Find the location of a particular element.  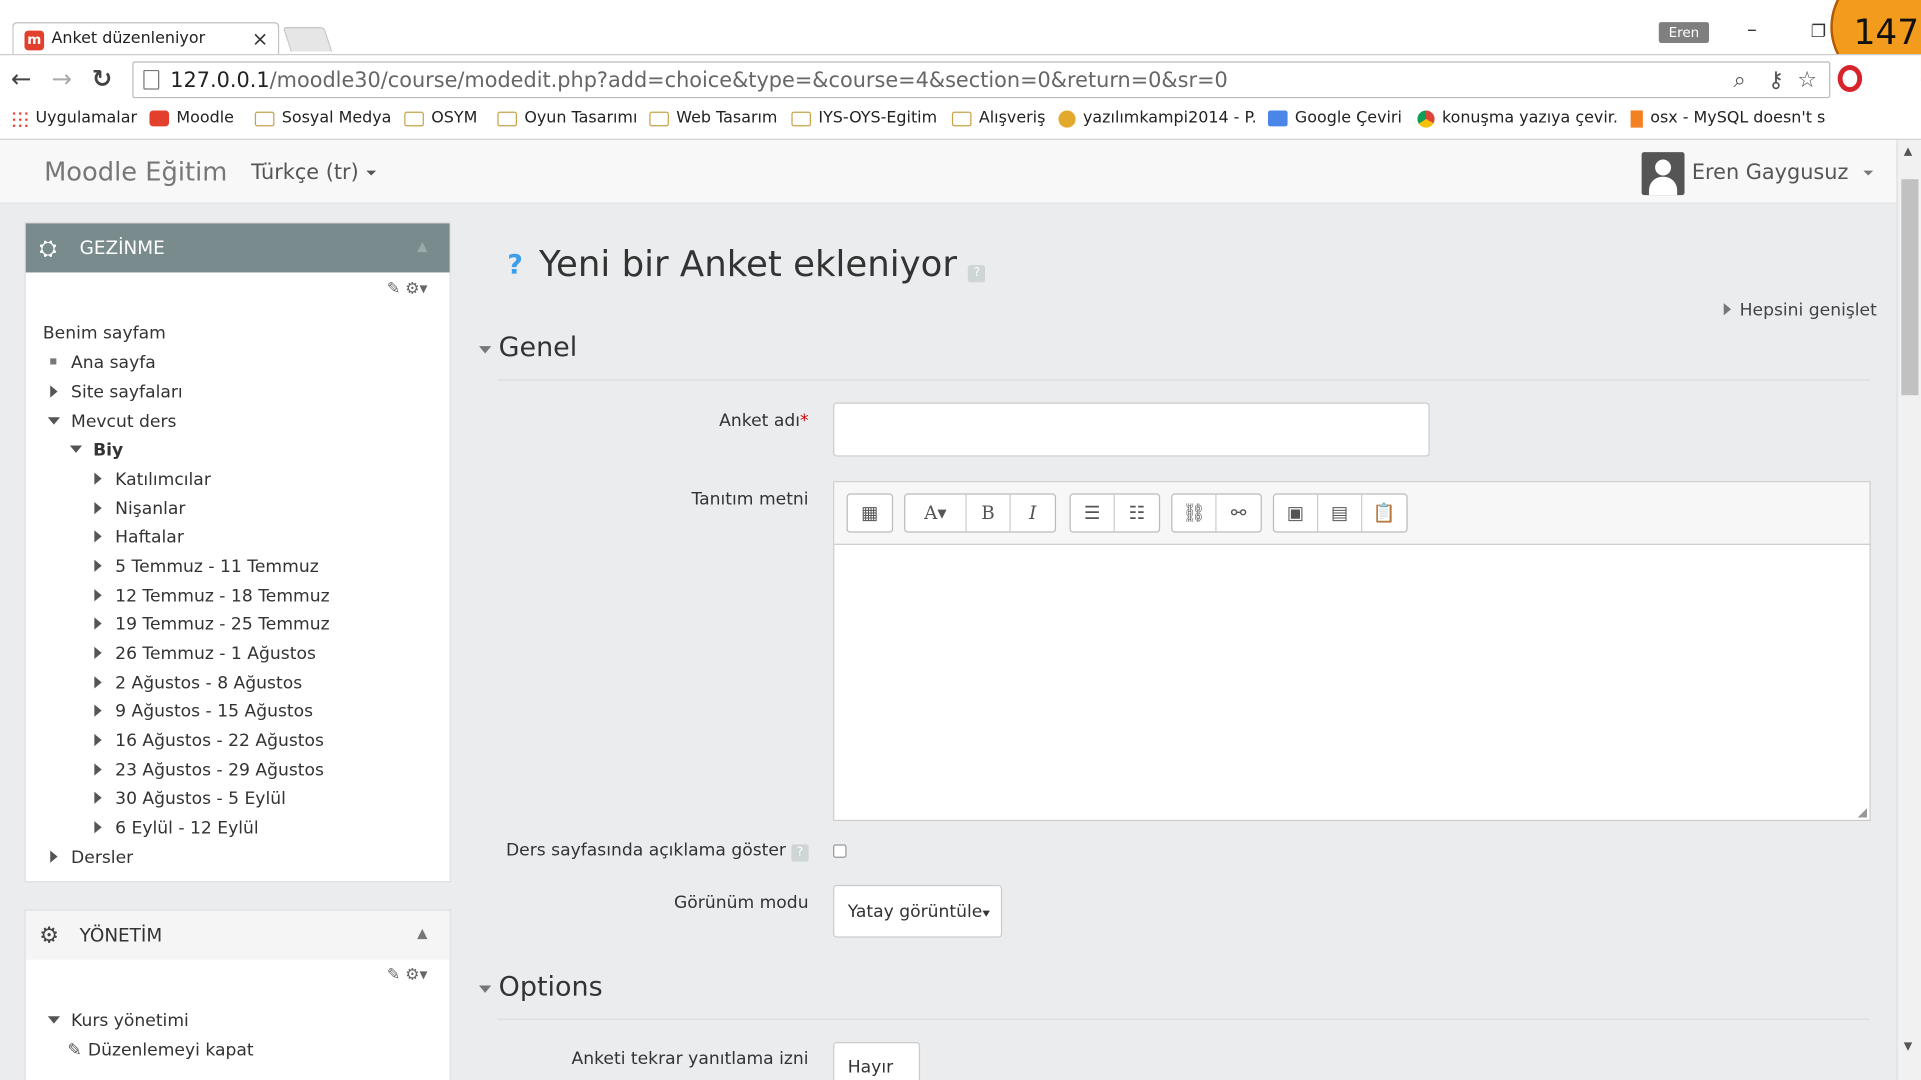

image-icon: ▣ is located at coordinates (1296, 513).